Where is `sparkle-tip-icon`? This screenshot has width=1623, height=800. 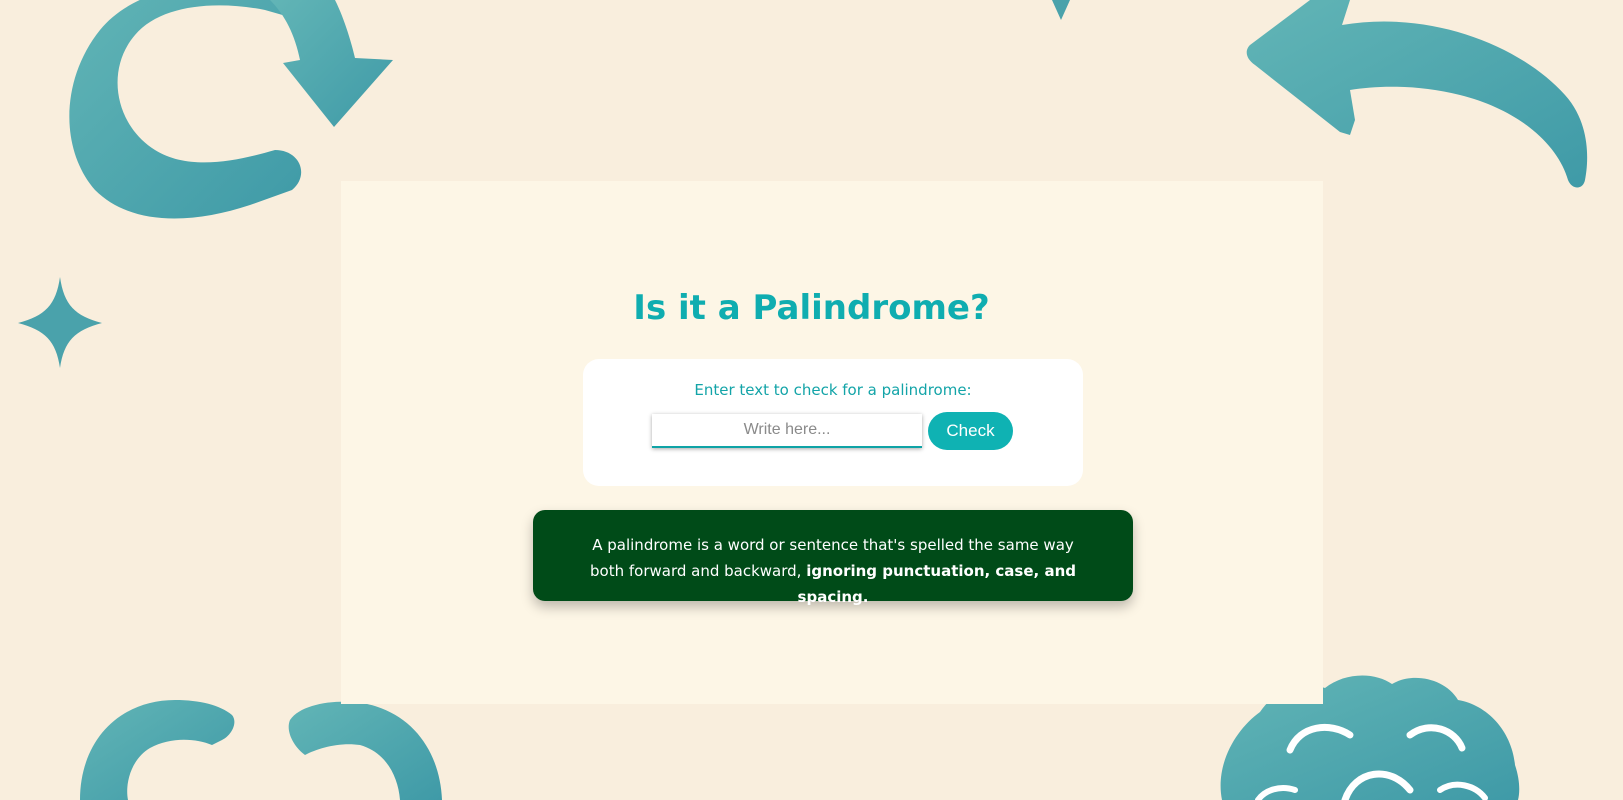
sparkle-tip-icon is located at coordinates (1061, 10).